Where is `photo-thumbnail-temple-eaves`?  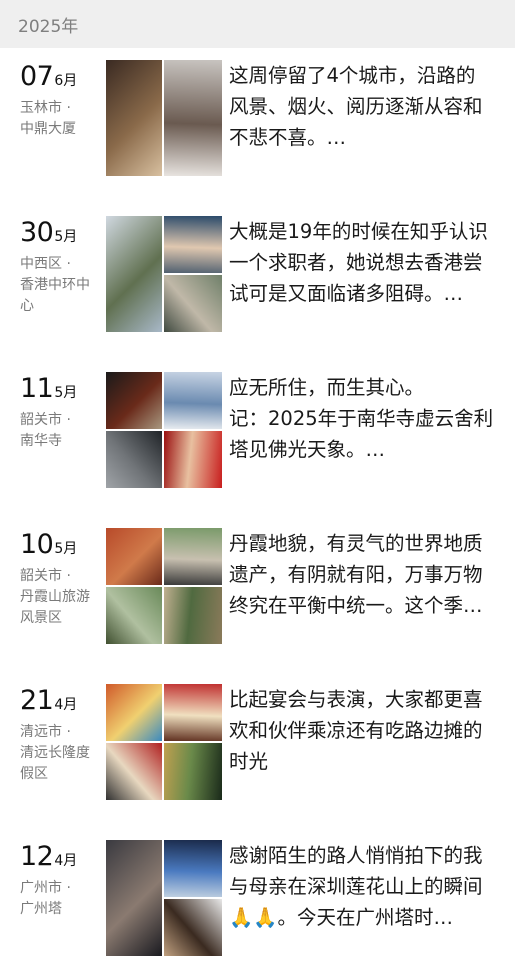
photo-thumbnail-temple-eaves is located at coordinates (134, 400).